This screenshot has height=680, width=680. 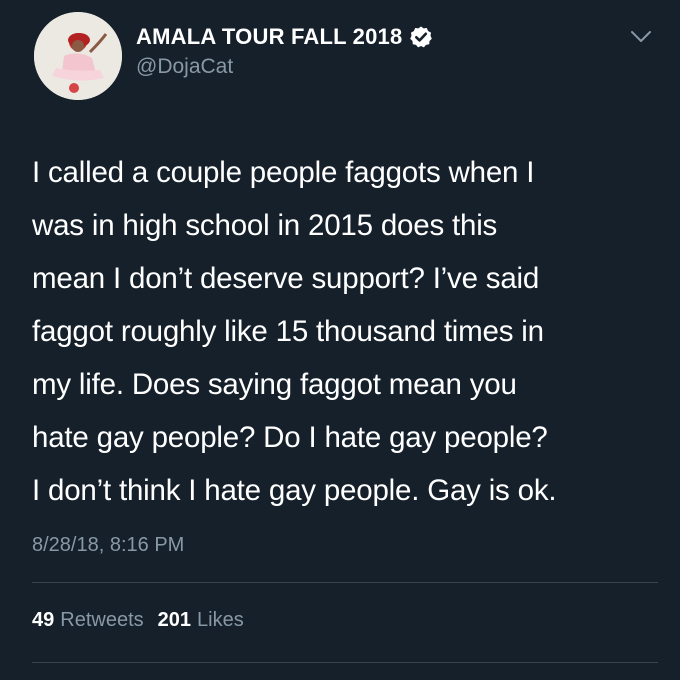 I want to click on tweet-text-line: was in high school in 2015 does this, so click(x=265, y=225).